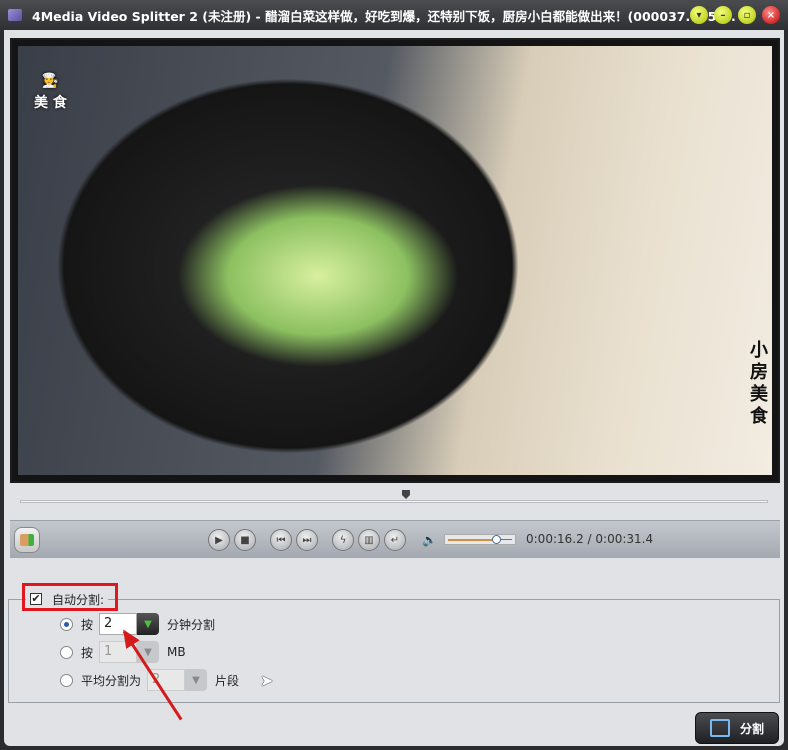 The height and width of the screenshot is (750, 788). I want to click on seek-bar, so click(394, 501).